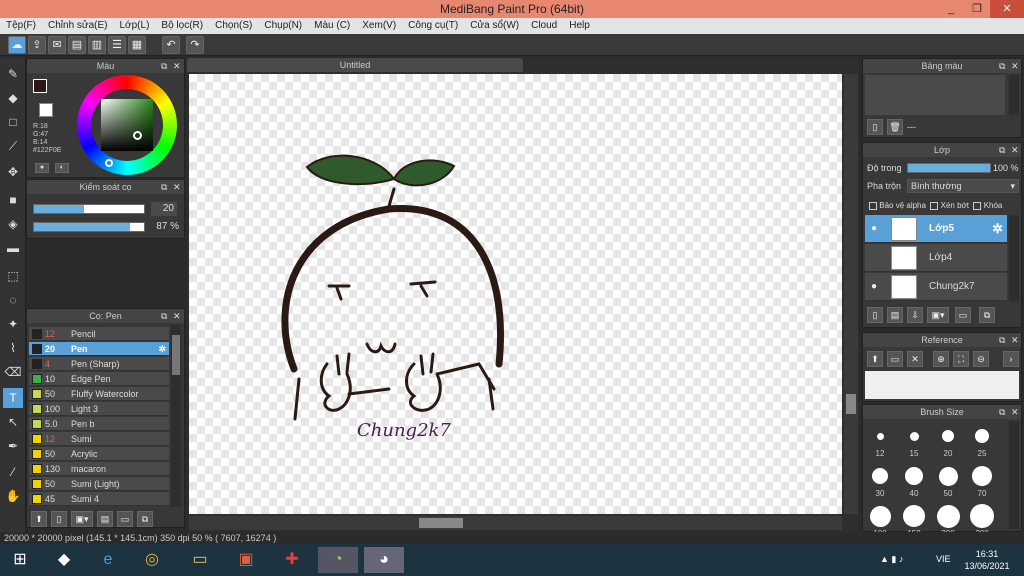 Image resolution: width=1024 pixels, height=576 pixels. What do you see at coordinates (99, 334) in the screenshot?
I see `brush-item: 12 Pencil` at bounding box center [99, 334].